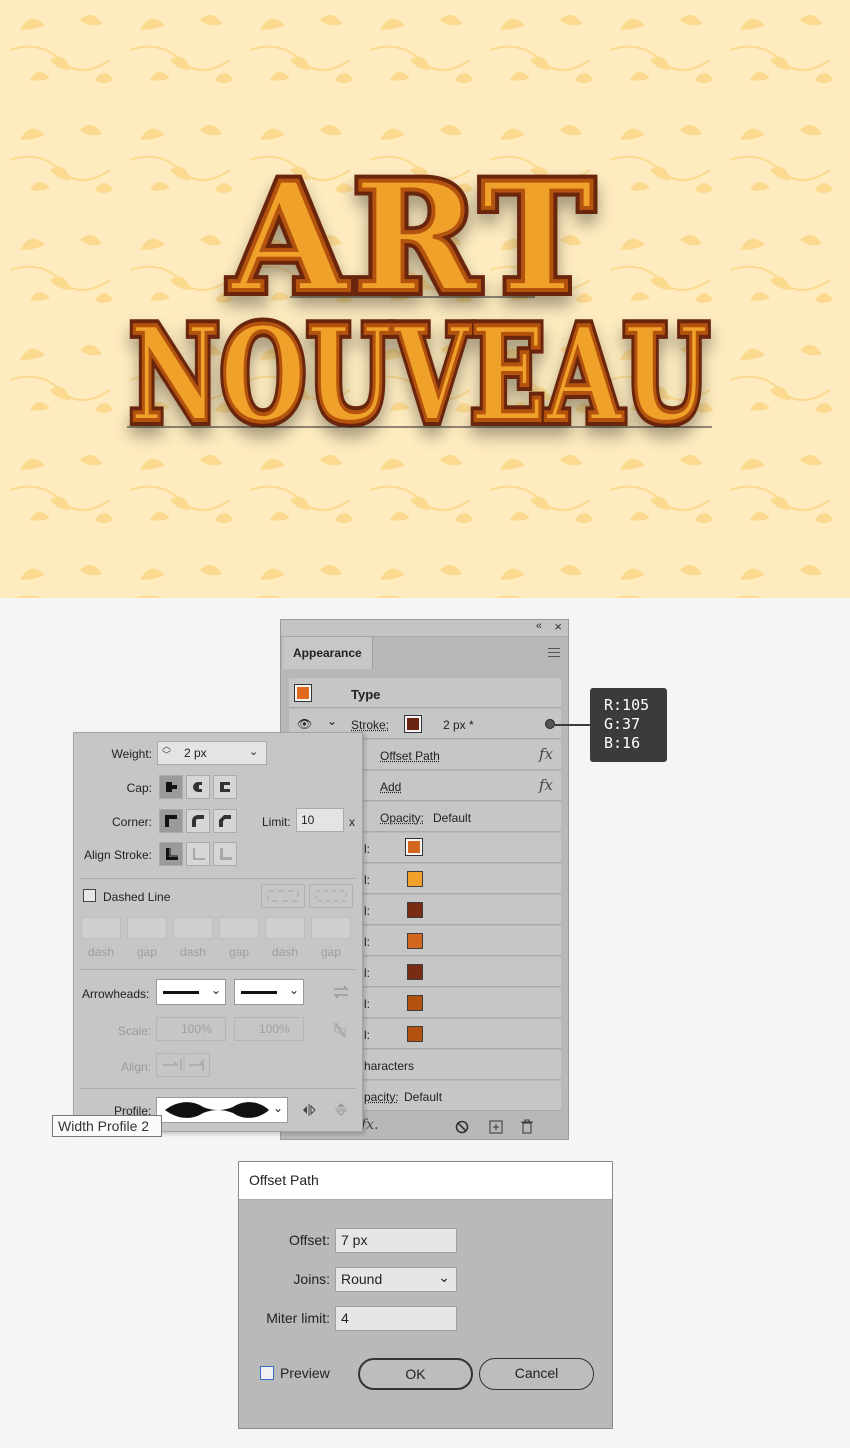 The width and height of the screenshot is (850, 1448). I want to click on opacity-label: Opacity:, so click(402, 818).